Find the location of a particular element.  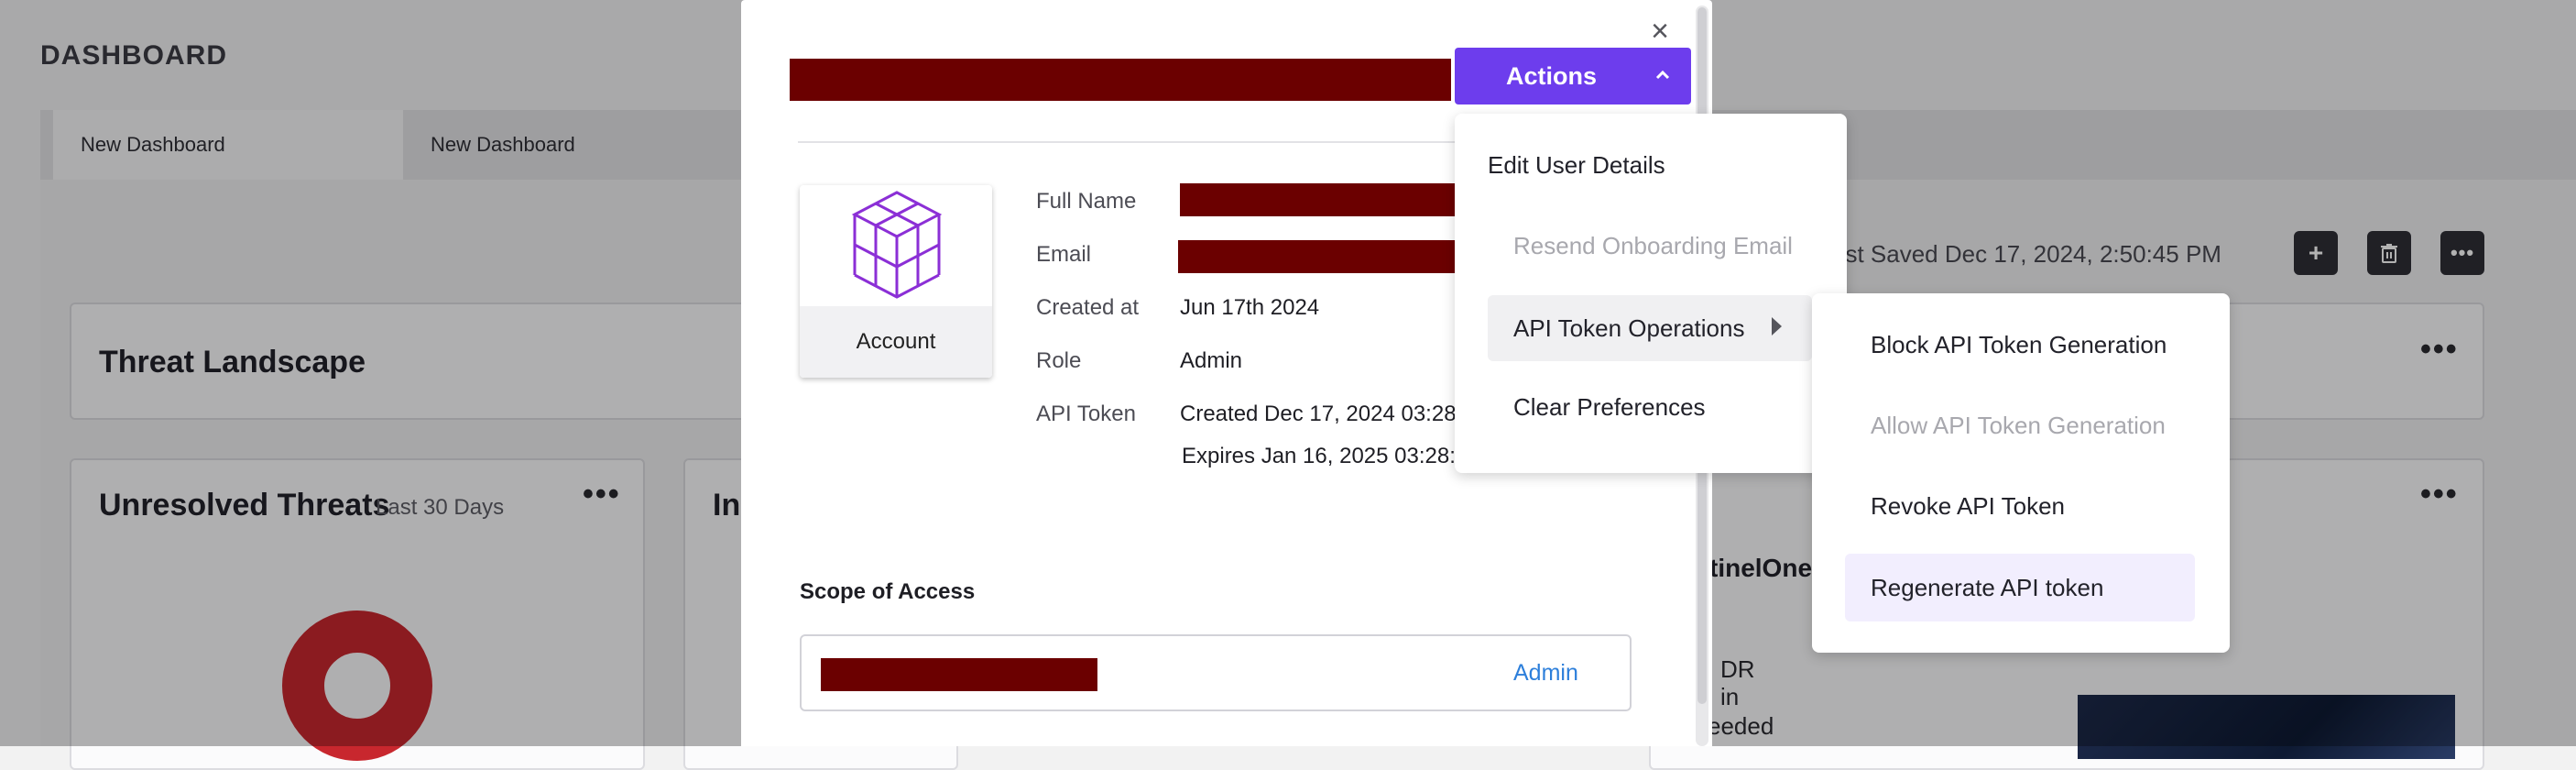

api-token-label: API Token is located at coordinates (1086, 414).